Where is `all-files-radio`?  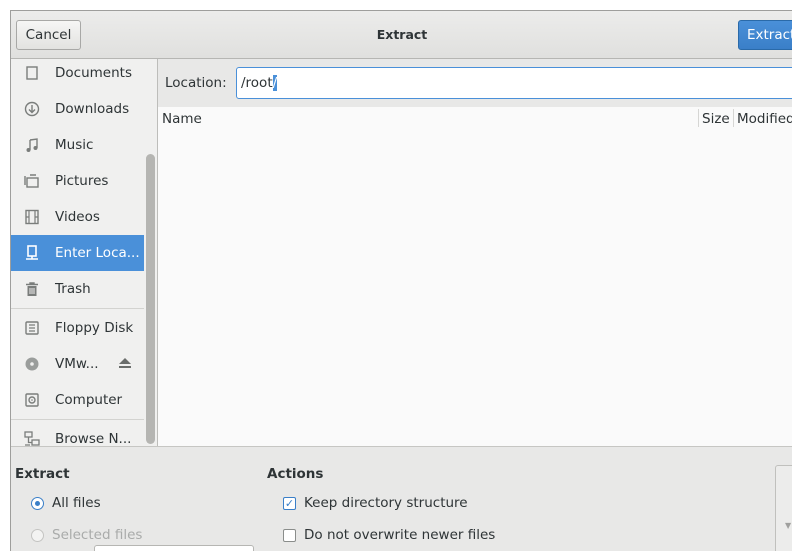
all-files-radio is located at coordinates (37, 503).